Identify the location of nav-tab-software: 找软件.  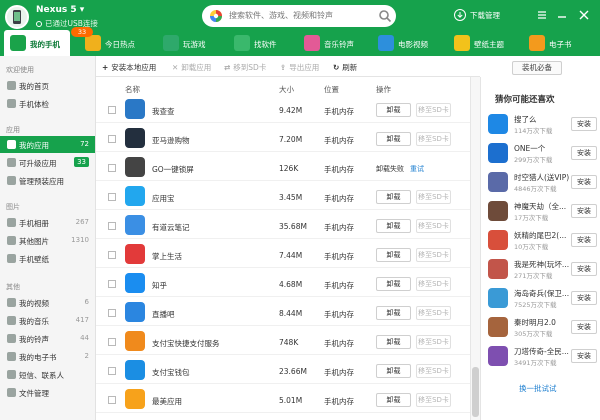
(258, 43).